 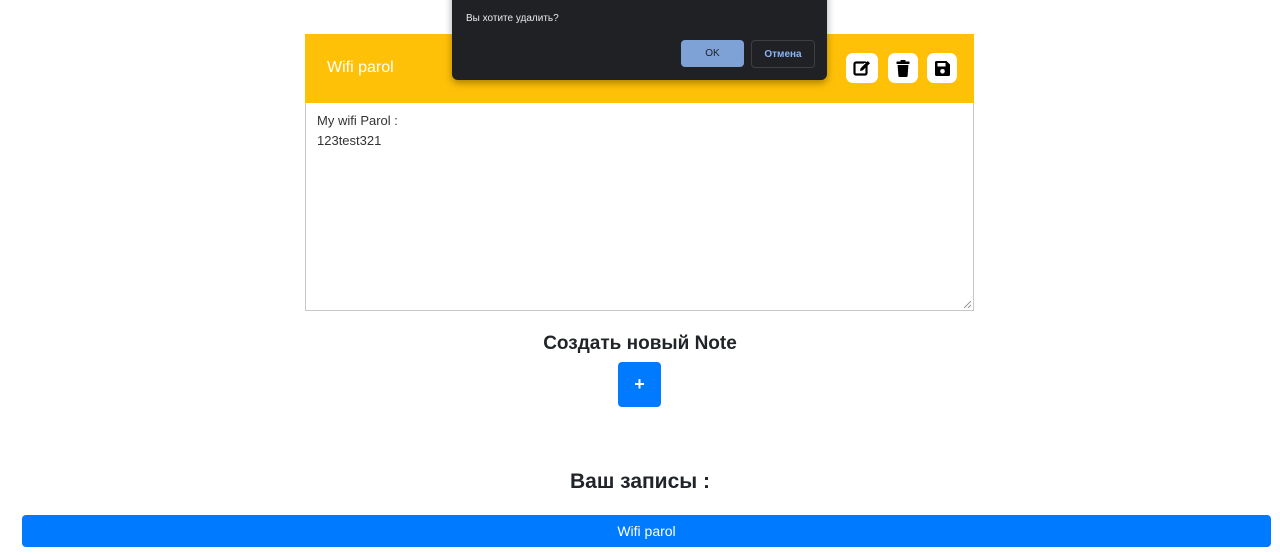 What do you see at coordinates (639, 40) in the screenshot?
I see `confirm-dialog: Вы хотите удалить? OK Отмена` at bounding box center [639, 40].